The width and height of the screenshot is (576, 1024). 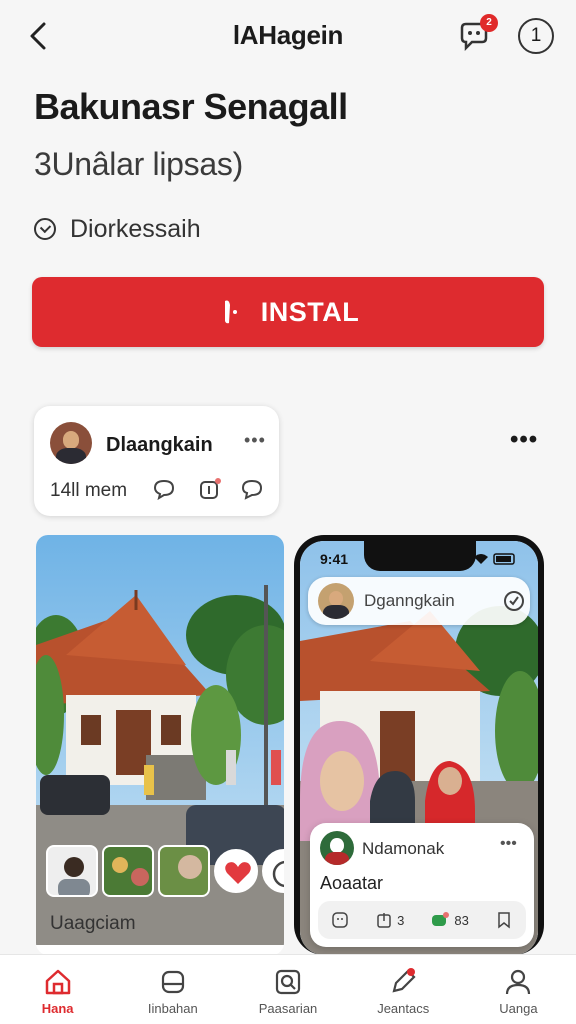 What do you see at coordinates (477, 34) in the screenshot?
I see `notification-button: 2` at bounding box center [477, 34].